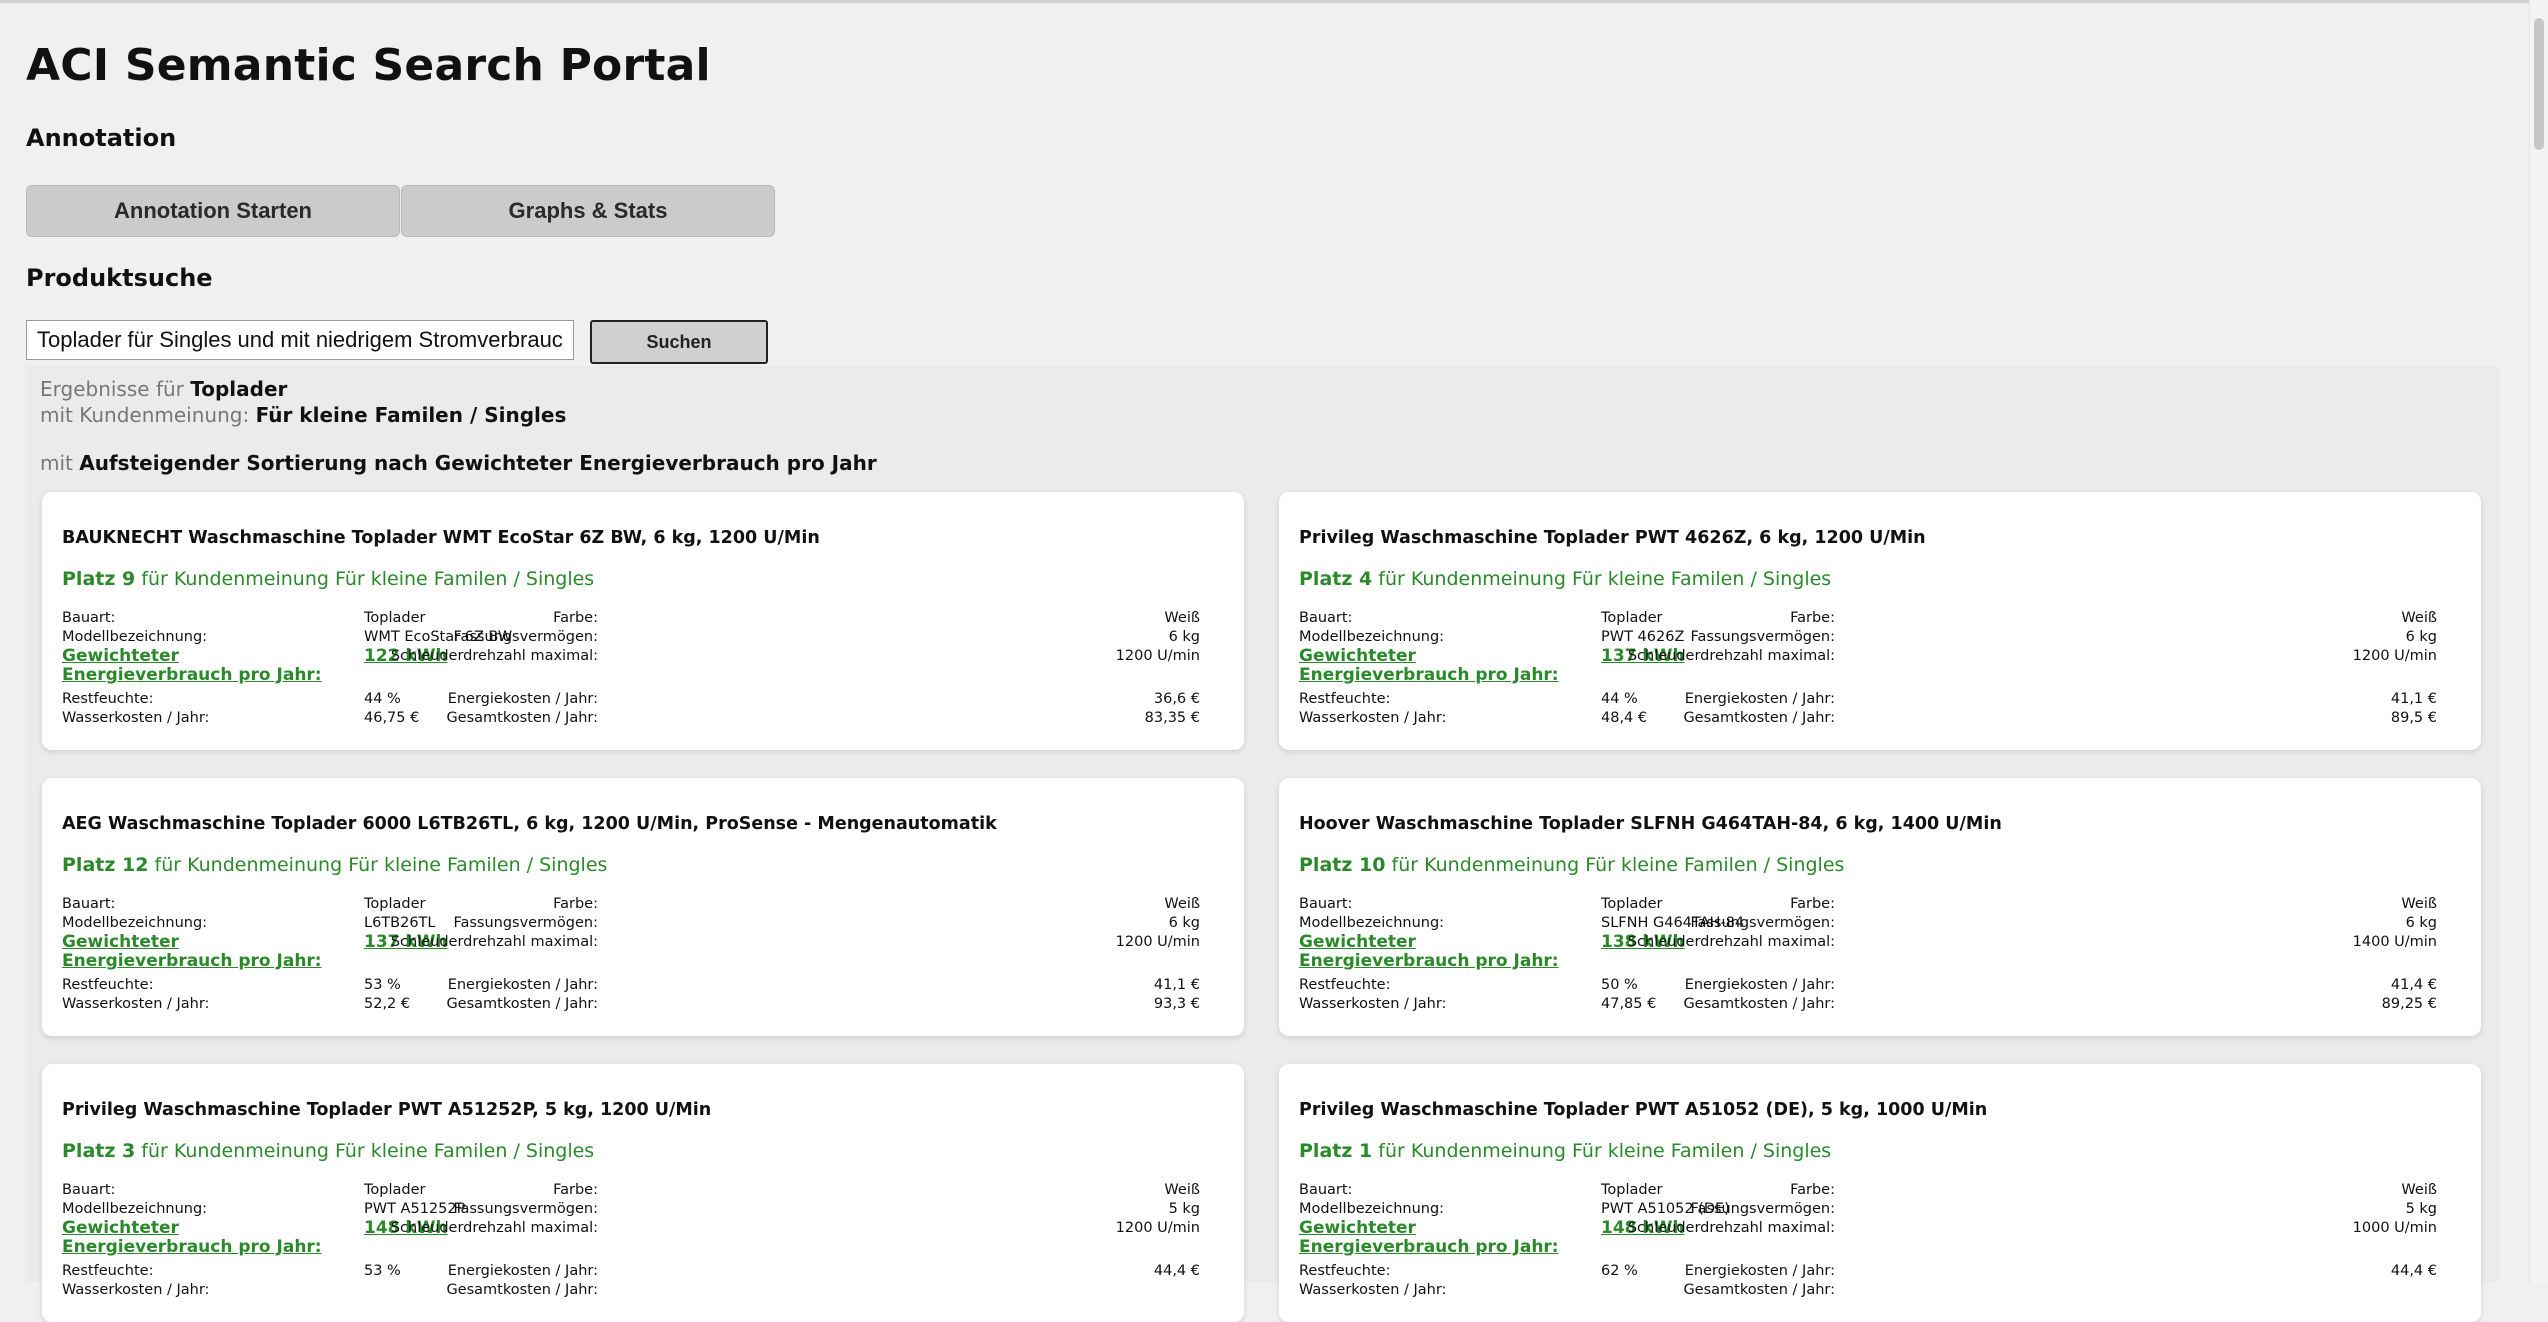 The image size is (2548, 1322). What do you see at coordinates (101, 138) in the screenshot?
I see `annotation-heading: Annotation` at bounding box center [101, 138].